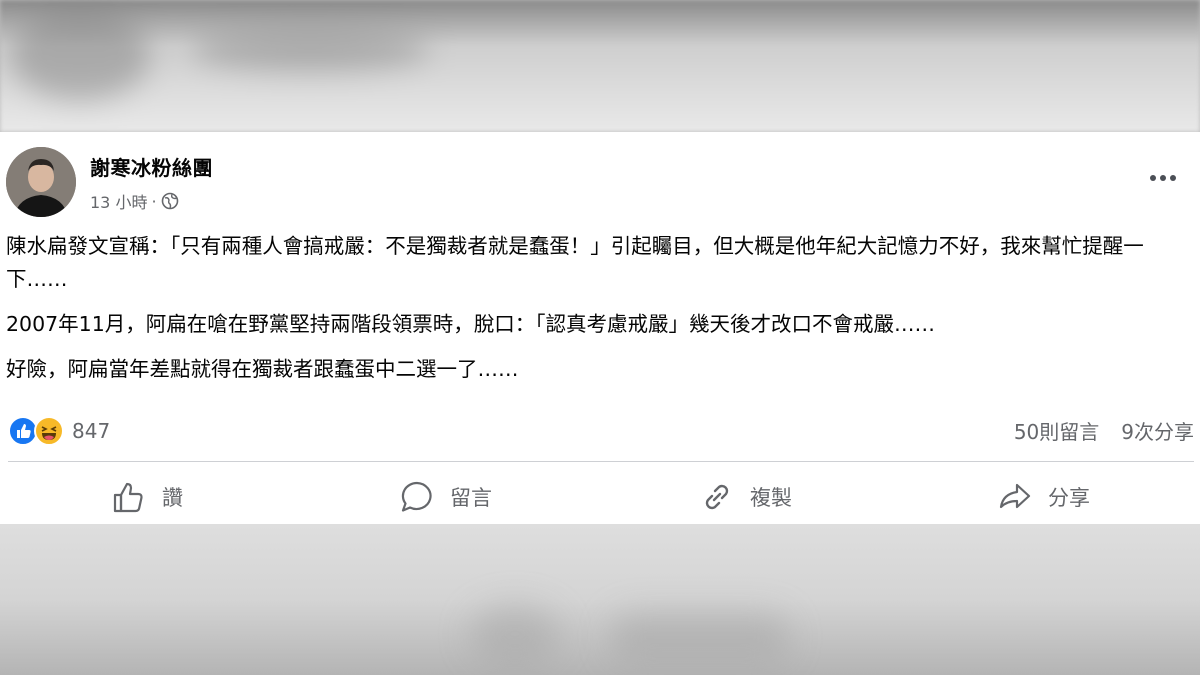 The width and height of the screenshot is (1200, 675). What do you see at coordinates (417, 497) in the screenshot?
I see `comment-icon` at bounding box center [417, 497].